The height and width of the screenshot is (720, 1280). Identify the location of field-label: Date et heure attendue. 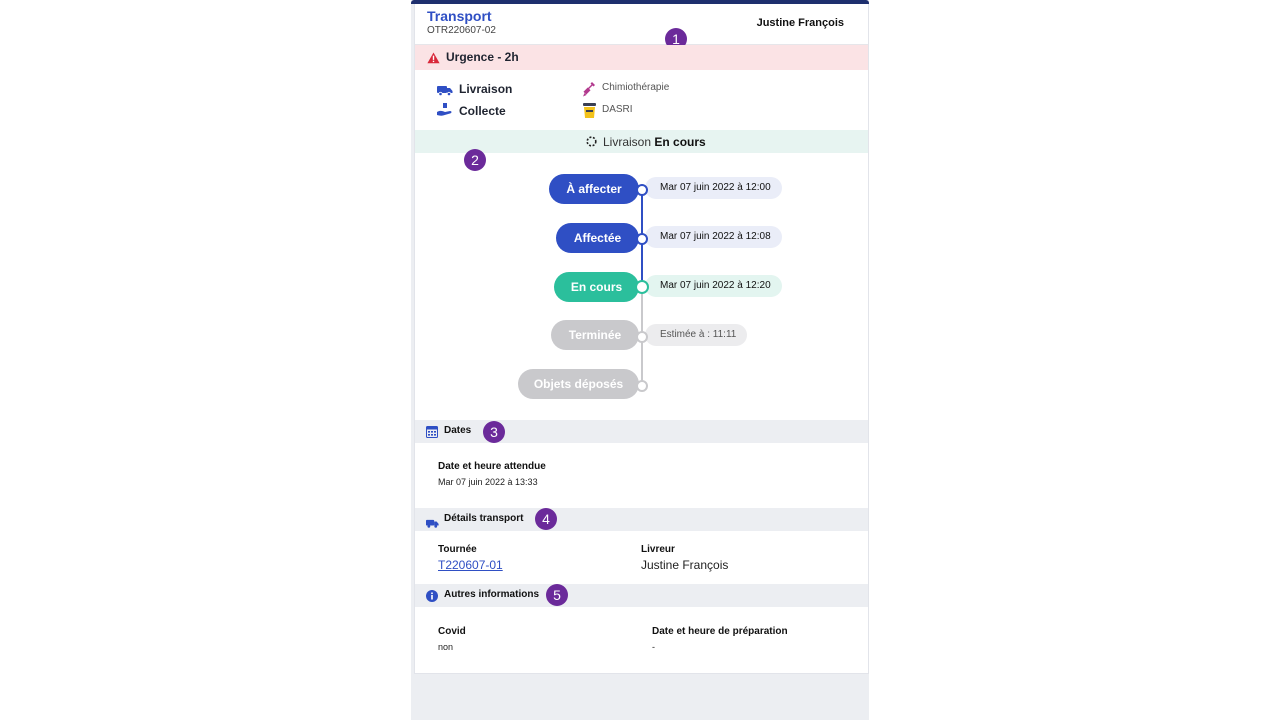
(492, 466).